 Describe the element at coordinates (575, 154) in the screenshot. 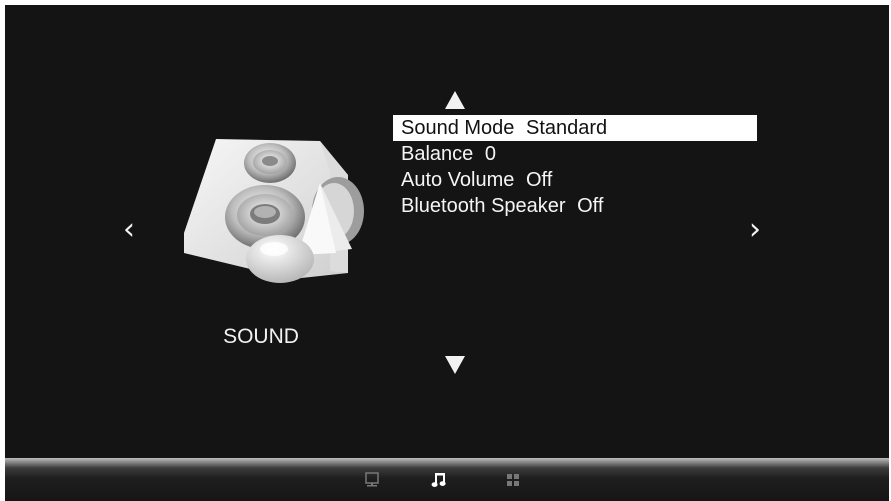

I see `menu-item-balance: Balance 0` at that location.